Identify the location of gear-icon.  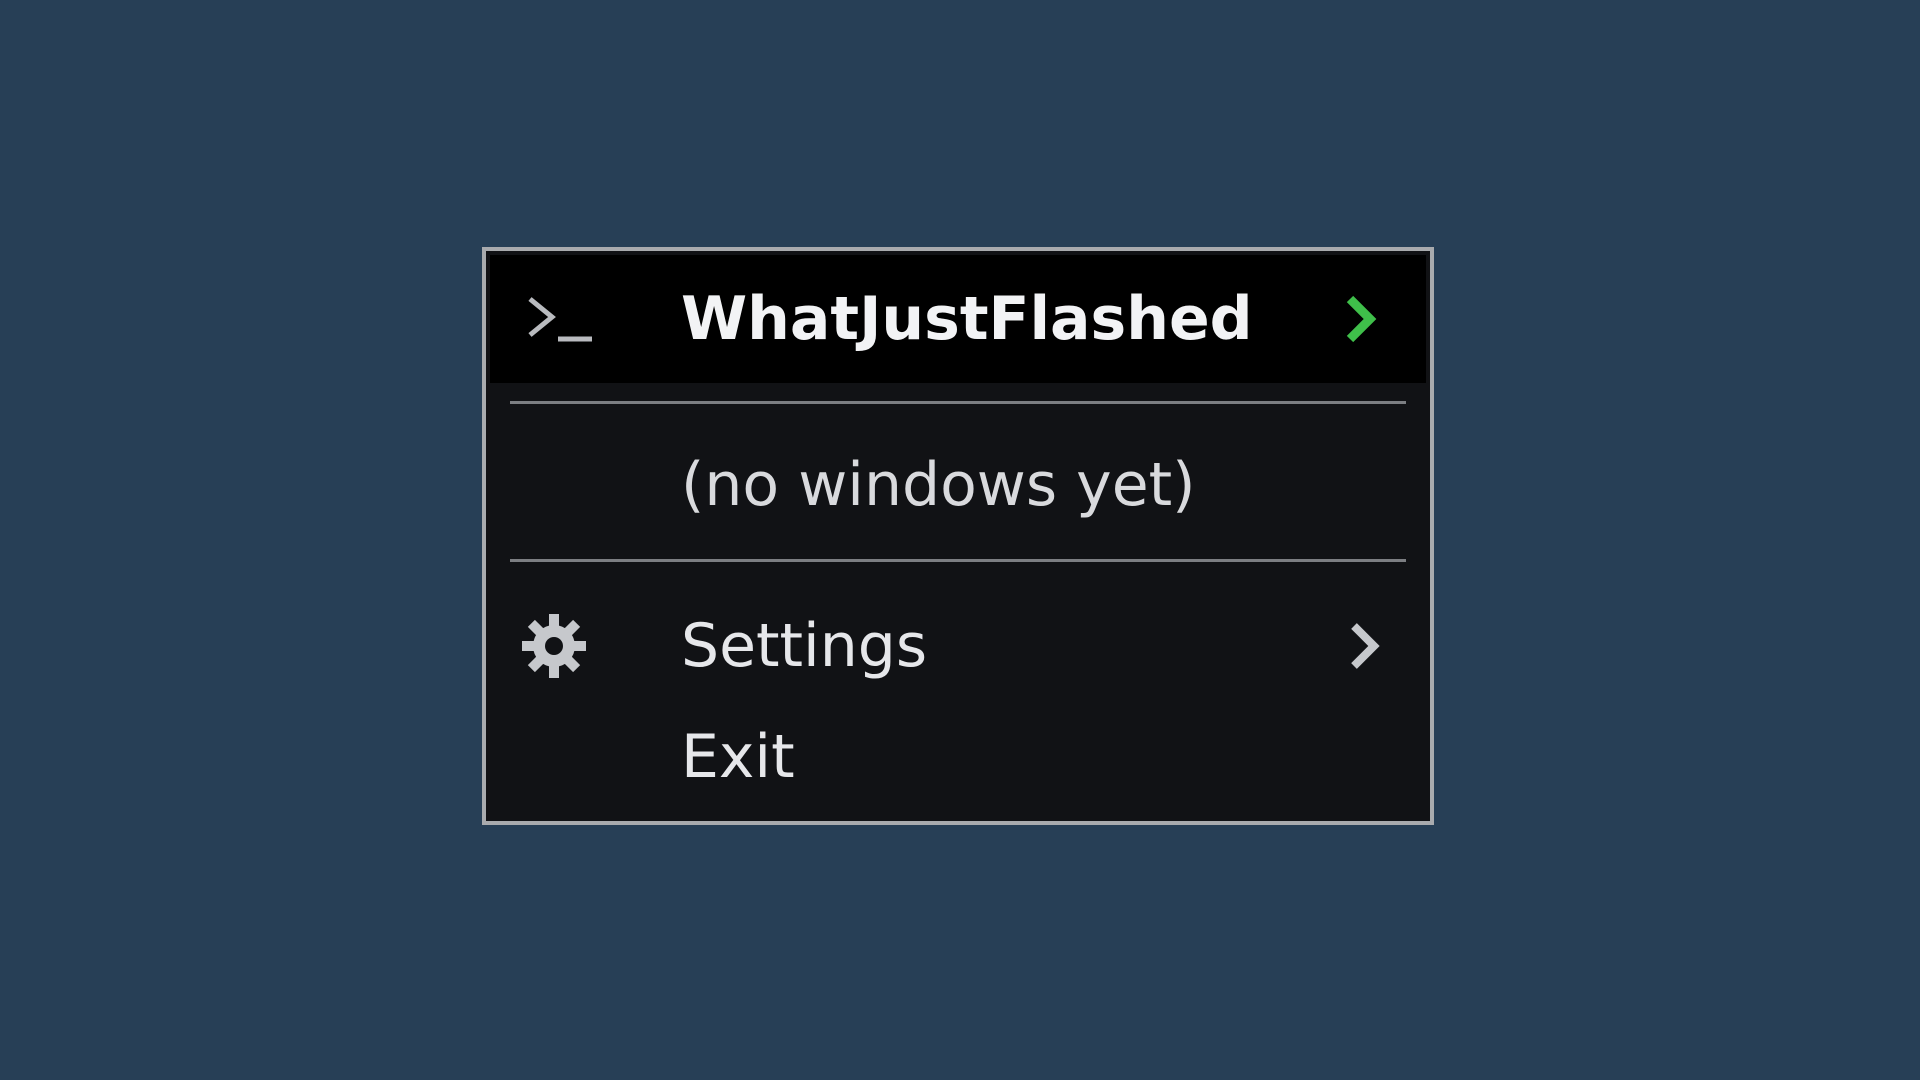
(554, 646).